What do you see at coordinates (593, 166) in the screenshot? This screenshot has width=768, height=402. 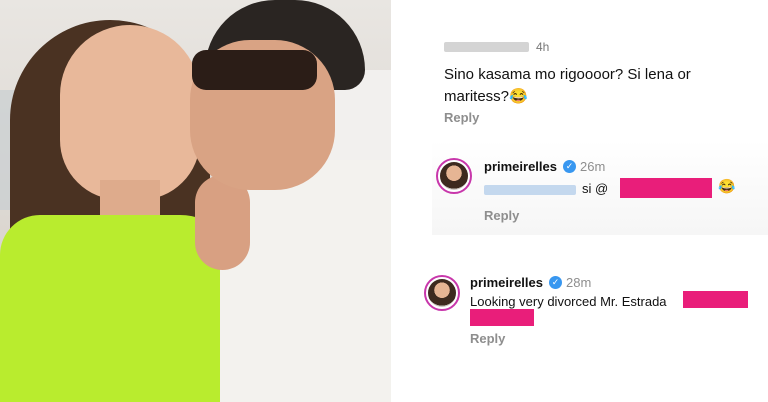 I see `comment-timestamp: 26m` at bounding box center [593, 166].